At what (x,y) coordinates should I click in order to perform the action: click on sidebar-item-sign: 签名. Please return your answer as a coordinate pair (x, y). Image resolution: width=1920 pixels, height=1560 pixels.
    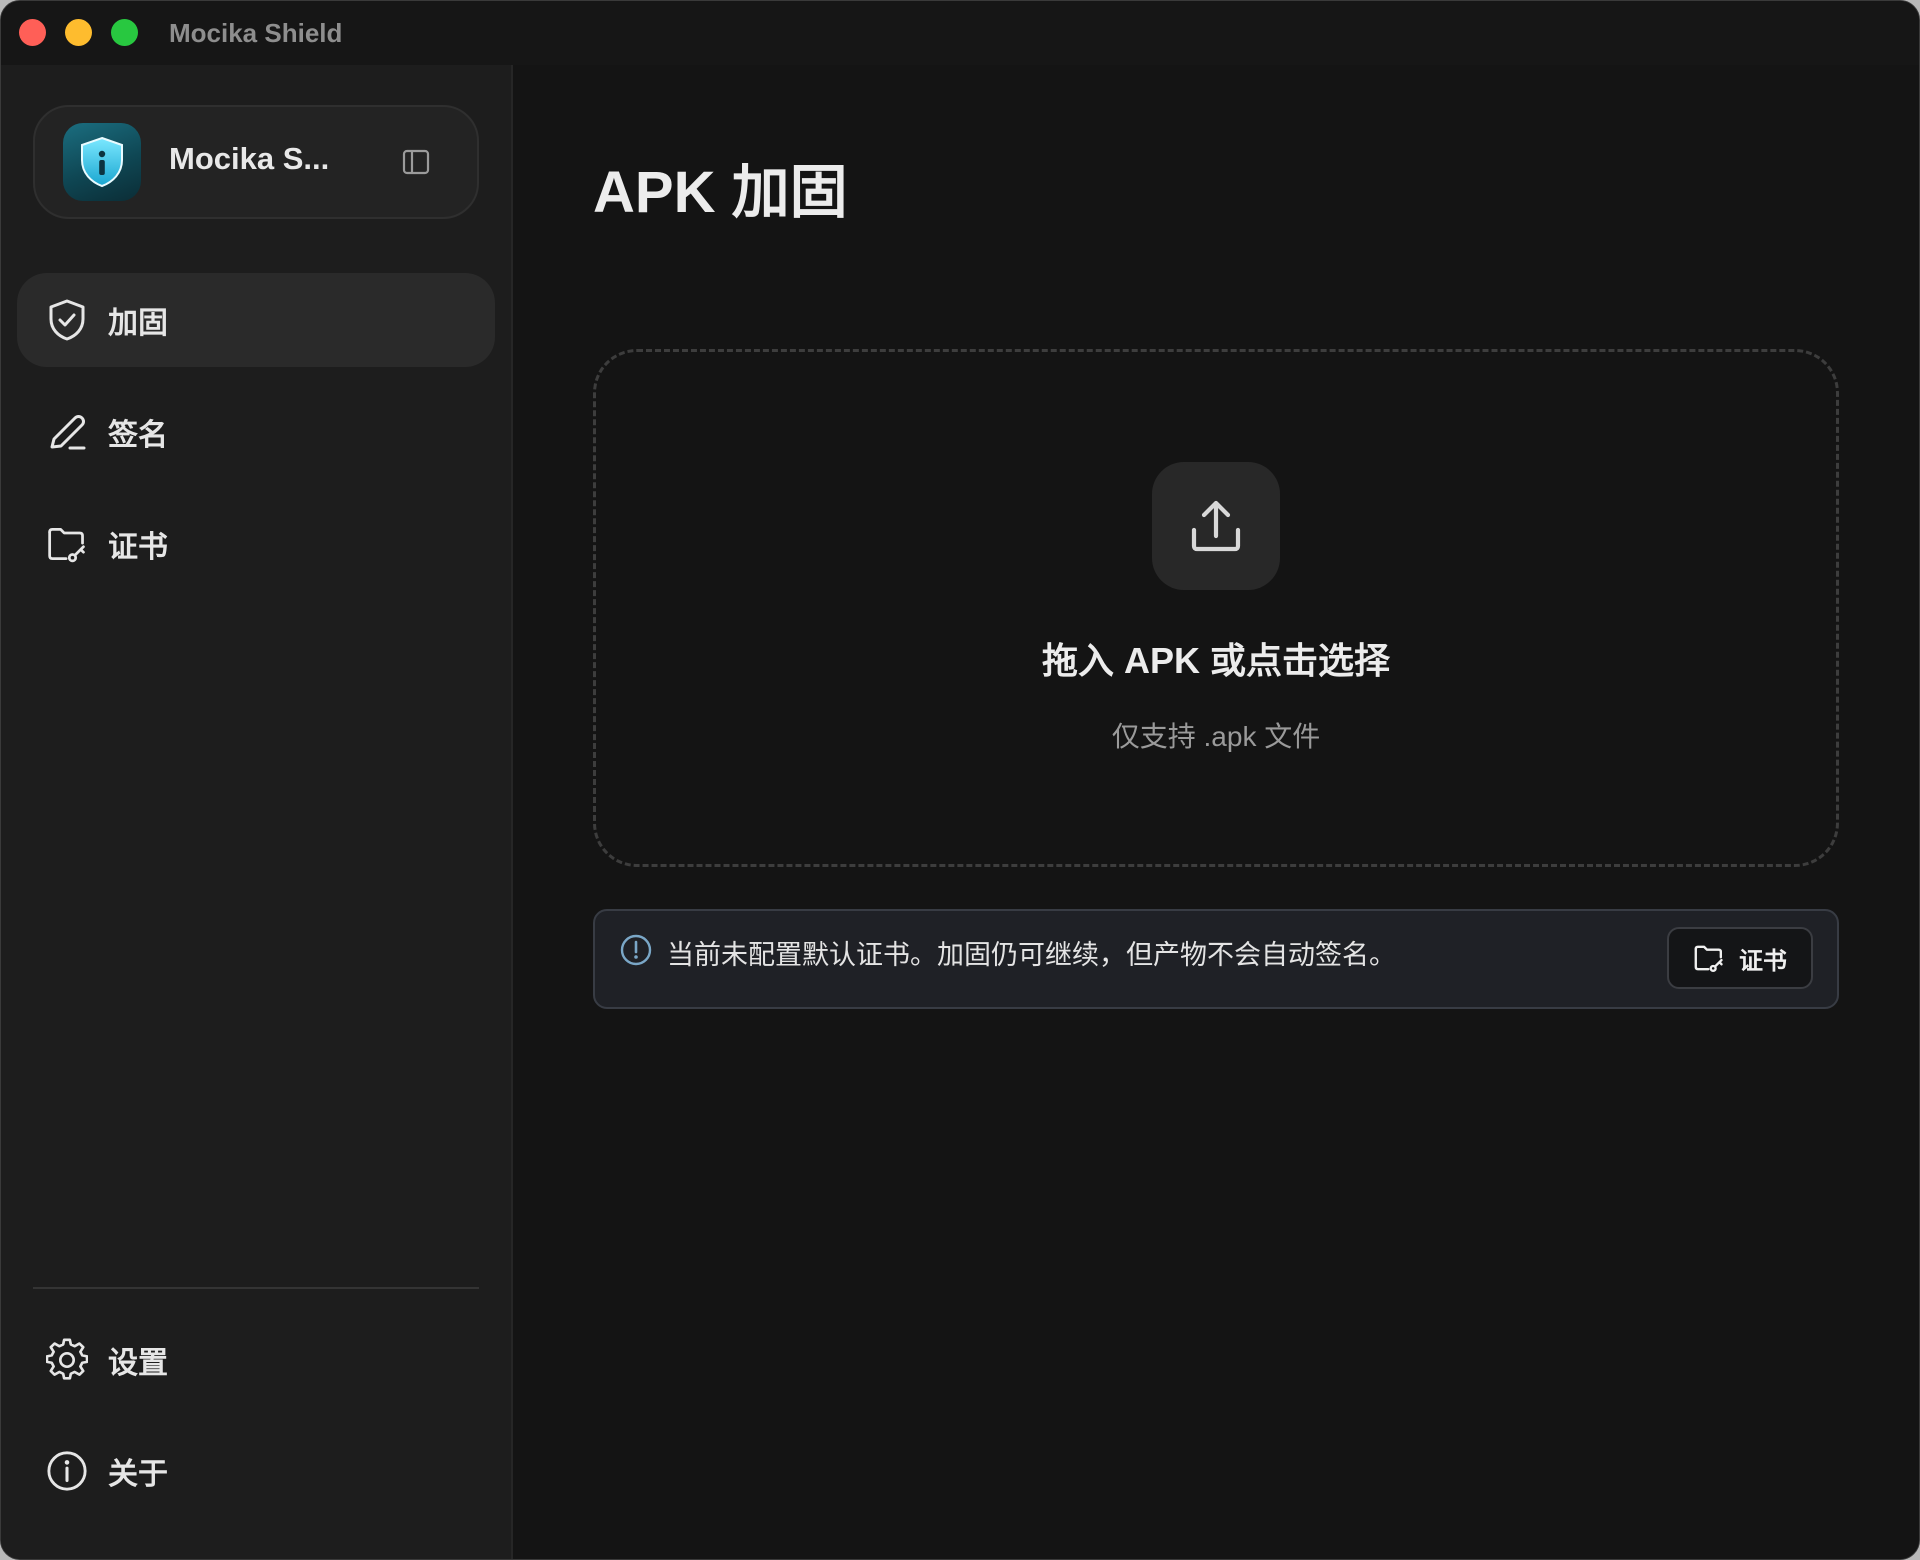
    Looking at the image, I should click on (256, 432).